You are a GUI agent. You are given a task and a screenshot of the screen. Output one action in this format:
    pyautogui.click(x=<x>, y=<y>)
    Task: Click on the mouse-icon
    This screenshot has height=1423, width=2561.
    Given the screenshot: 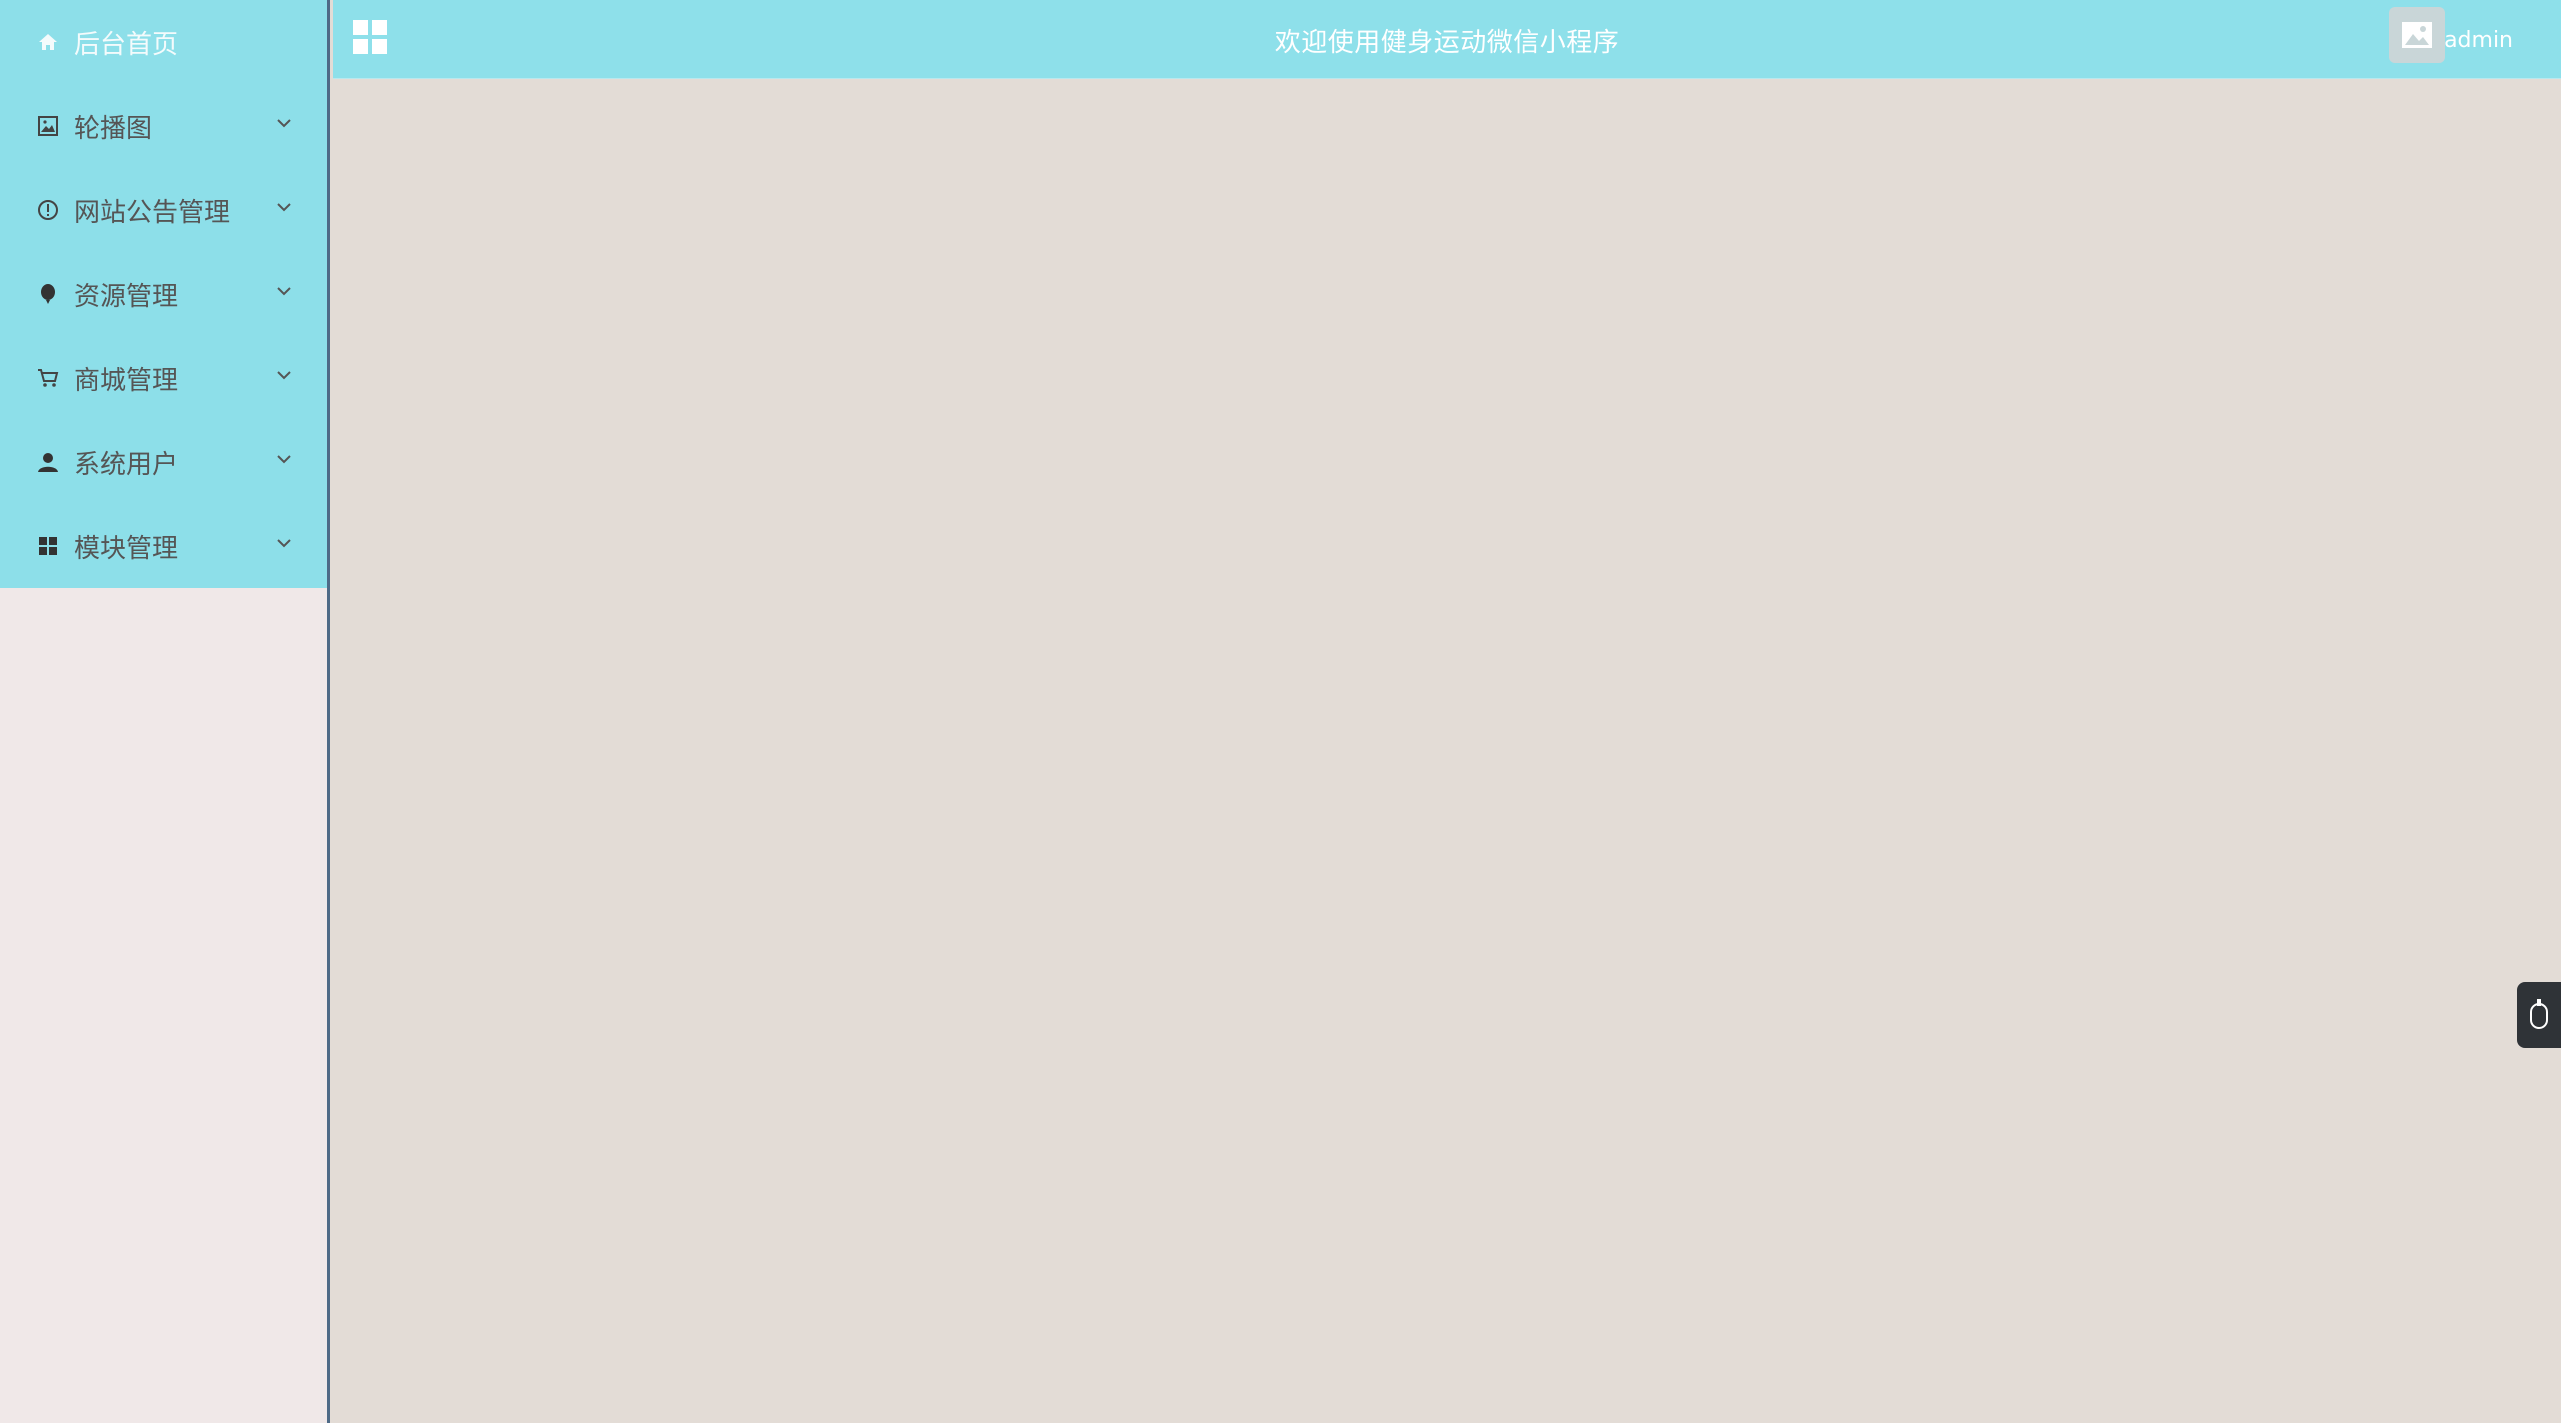 What is the action you would take?
    pyautogui.click(x=2539, y=1014)
    